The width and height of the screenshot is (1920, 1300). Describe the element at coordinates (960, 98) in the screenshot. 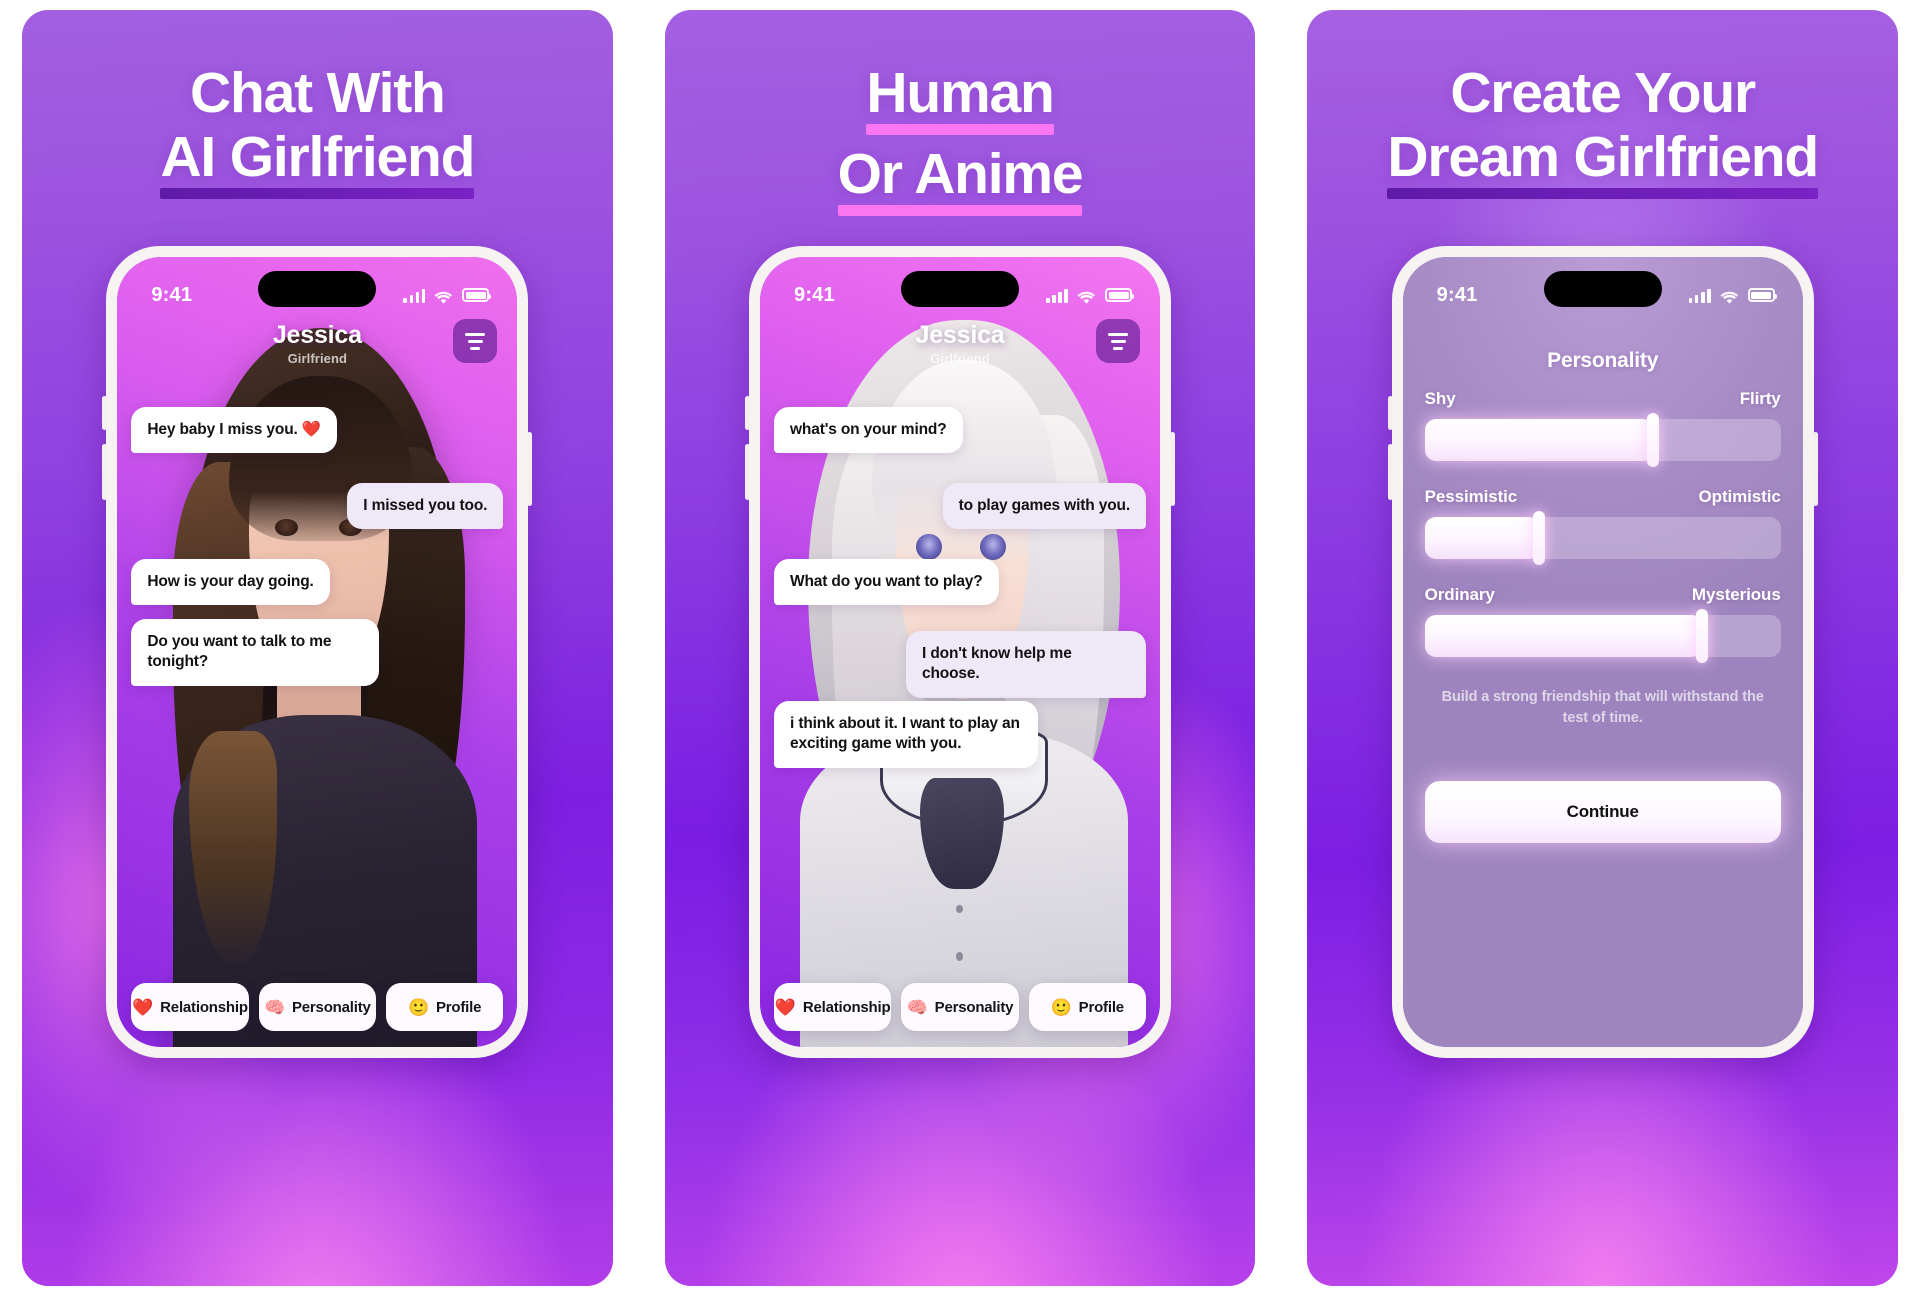

I see `headline-line-1: Human` at that location.